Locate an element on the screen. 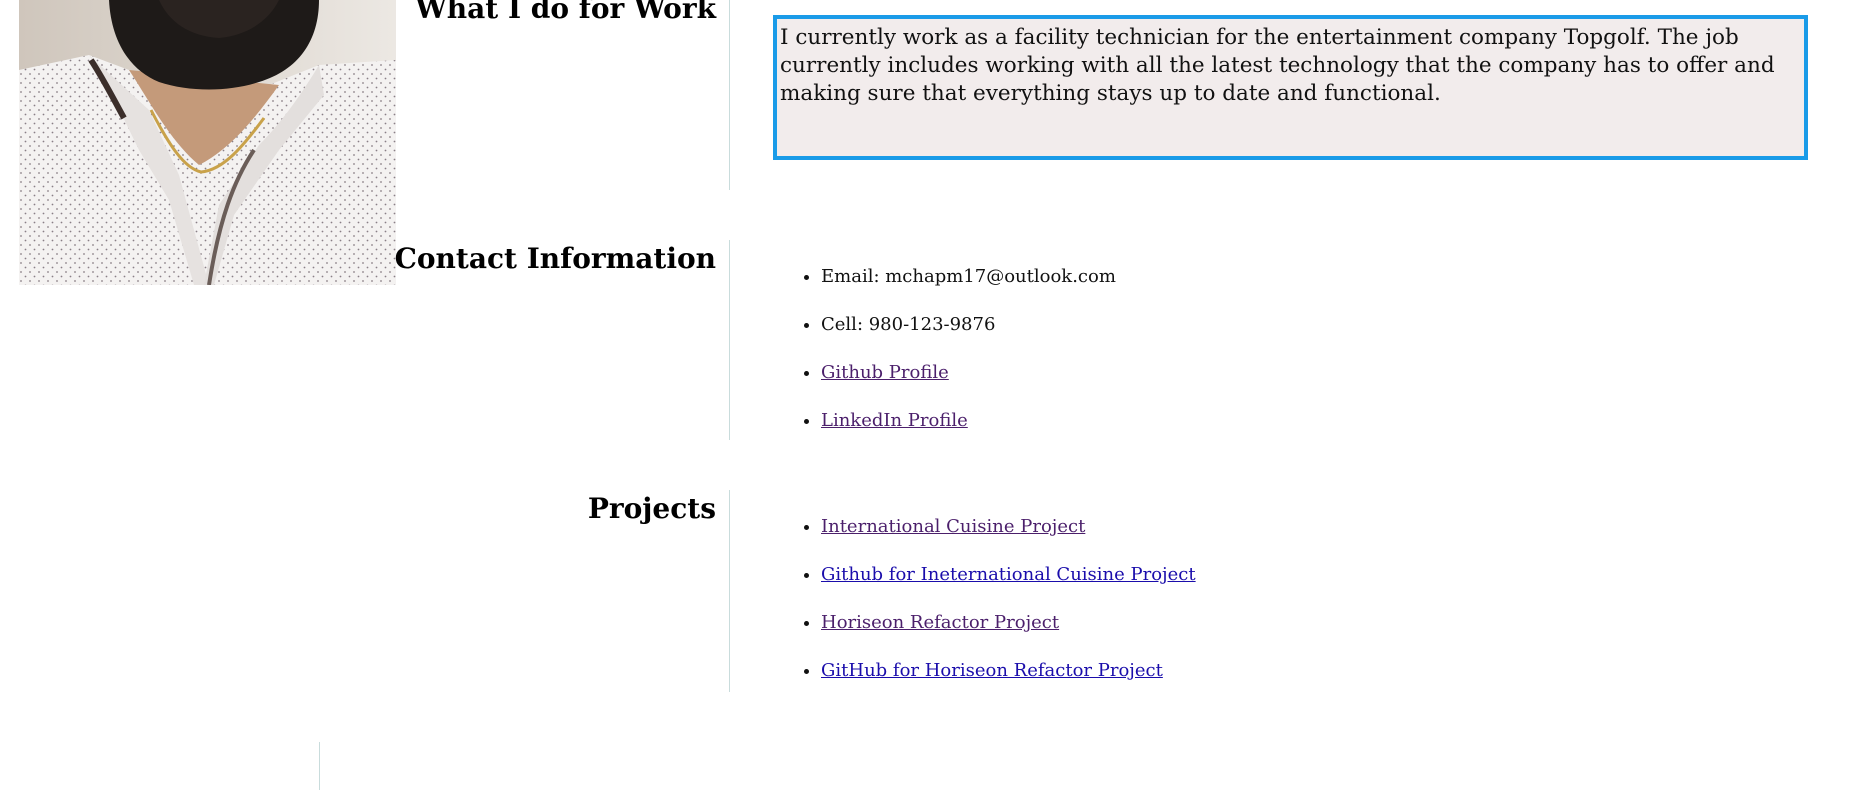 The image size is (1853, 790). contact-heading: Contact Information is located at coordinates (555, 258).